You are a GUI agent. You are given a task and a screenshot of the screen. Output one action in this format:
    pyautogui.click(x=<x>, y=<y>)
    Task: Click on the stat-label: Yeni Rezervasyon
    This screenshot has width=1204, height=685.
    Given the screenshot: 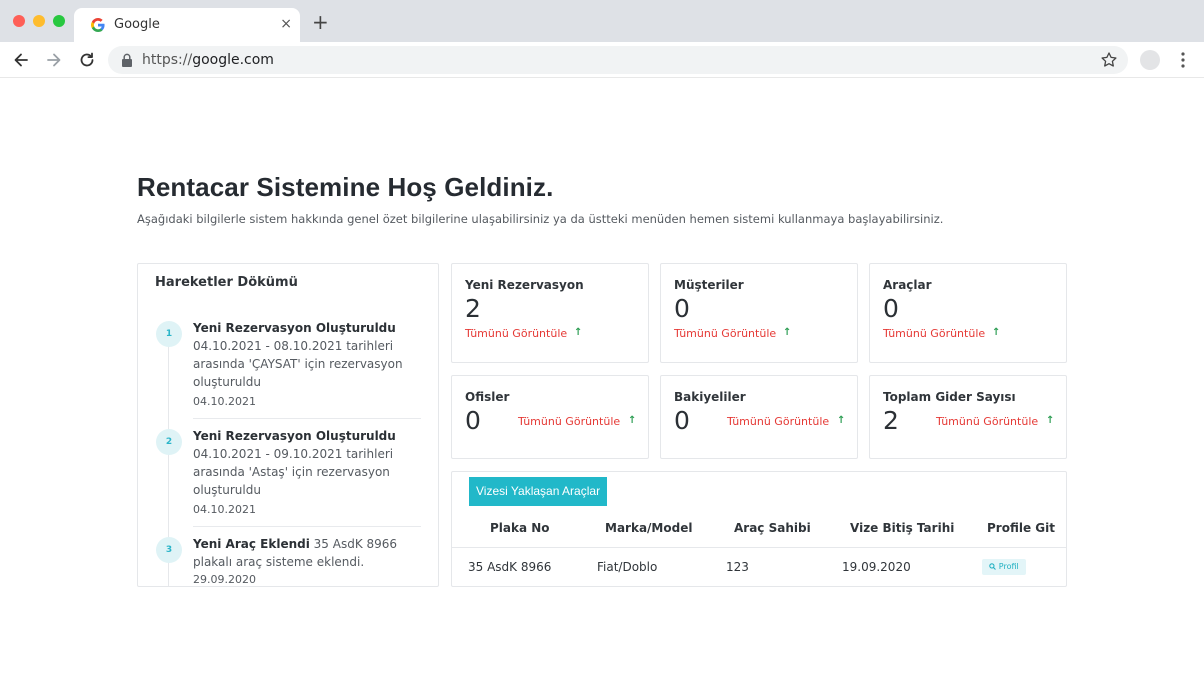 What is the action you would take?
    pyautogui.click(x=524, y=285)
    